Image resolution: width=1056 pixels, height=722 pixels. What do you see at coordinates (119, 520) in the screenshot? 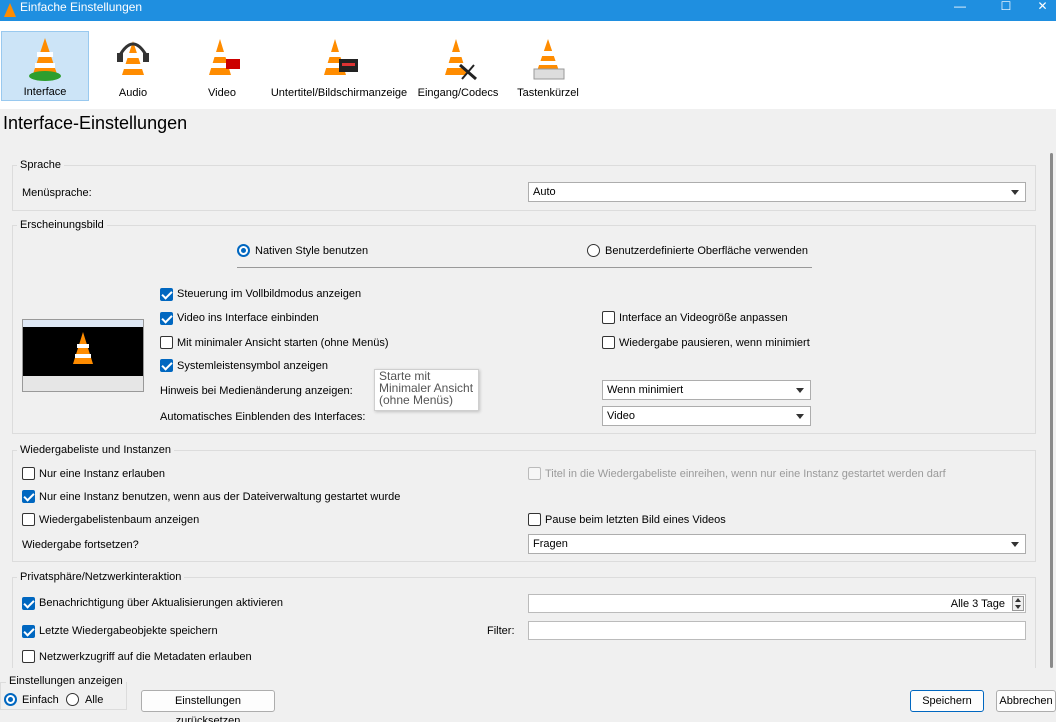
I see `checkbox-label: Wiedergabelistenbaum anzeigen` at bounding box center [119, 520].